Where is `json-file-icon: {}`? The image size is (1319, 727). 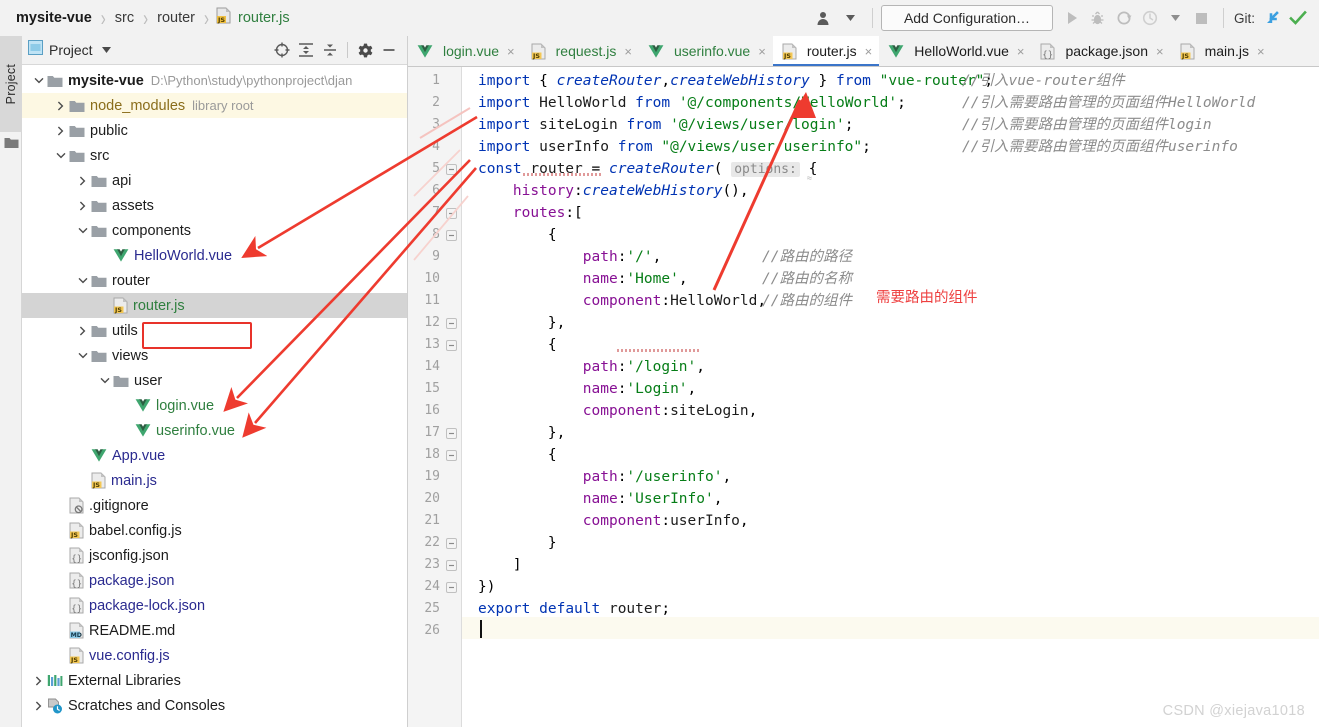 json-file-icon: {} is located at coordinates (76, 580).